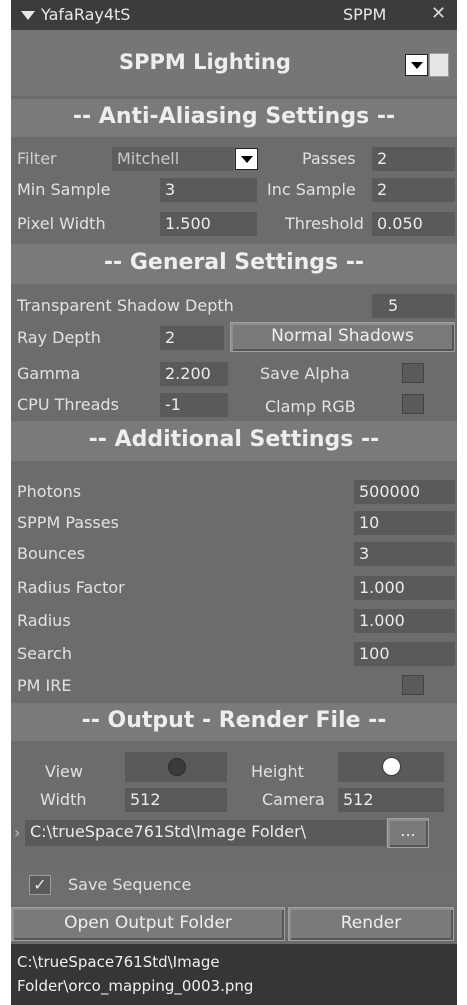 Image resolution: width=467 pixels, height=1005 pixels. I want to click on aa-section-header: -- Anti-Aliasing Settings --, so click(234, 116).